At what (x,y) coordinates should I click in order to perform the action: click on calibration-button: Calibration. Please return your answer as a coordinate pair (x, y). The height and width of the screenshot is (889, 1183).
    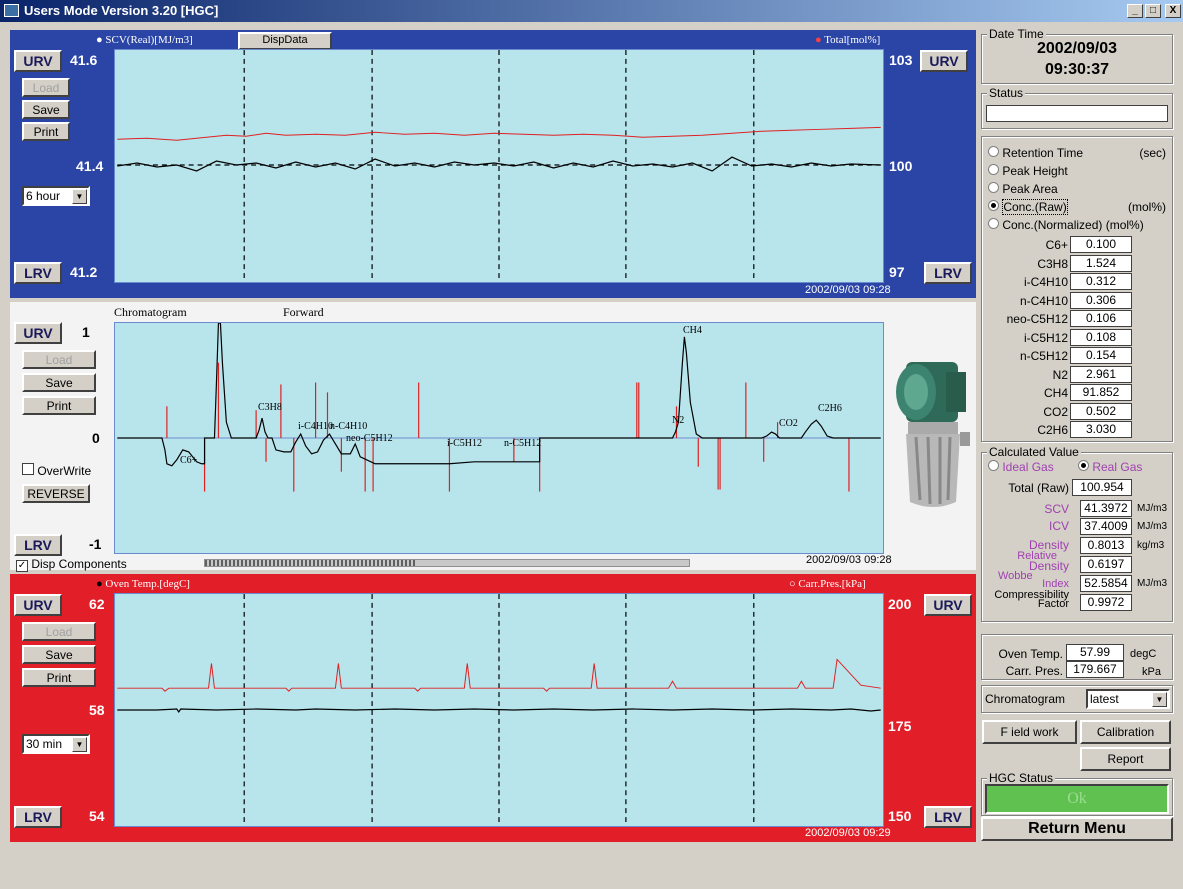
    Looking at the image, I should click on (1125, 732).